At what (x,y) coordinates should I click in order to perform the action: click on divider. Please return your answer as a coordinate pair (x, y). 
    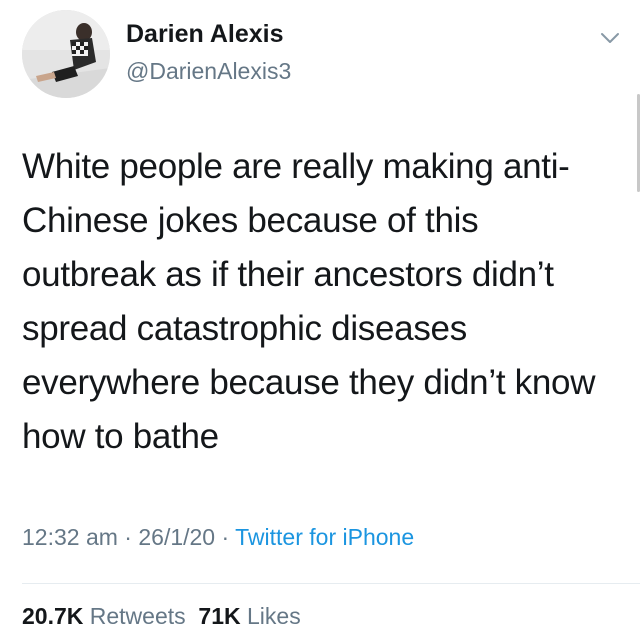
    Looking at the image, I should click on (331, 583).